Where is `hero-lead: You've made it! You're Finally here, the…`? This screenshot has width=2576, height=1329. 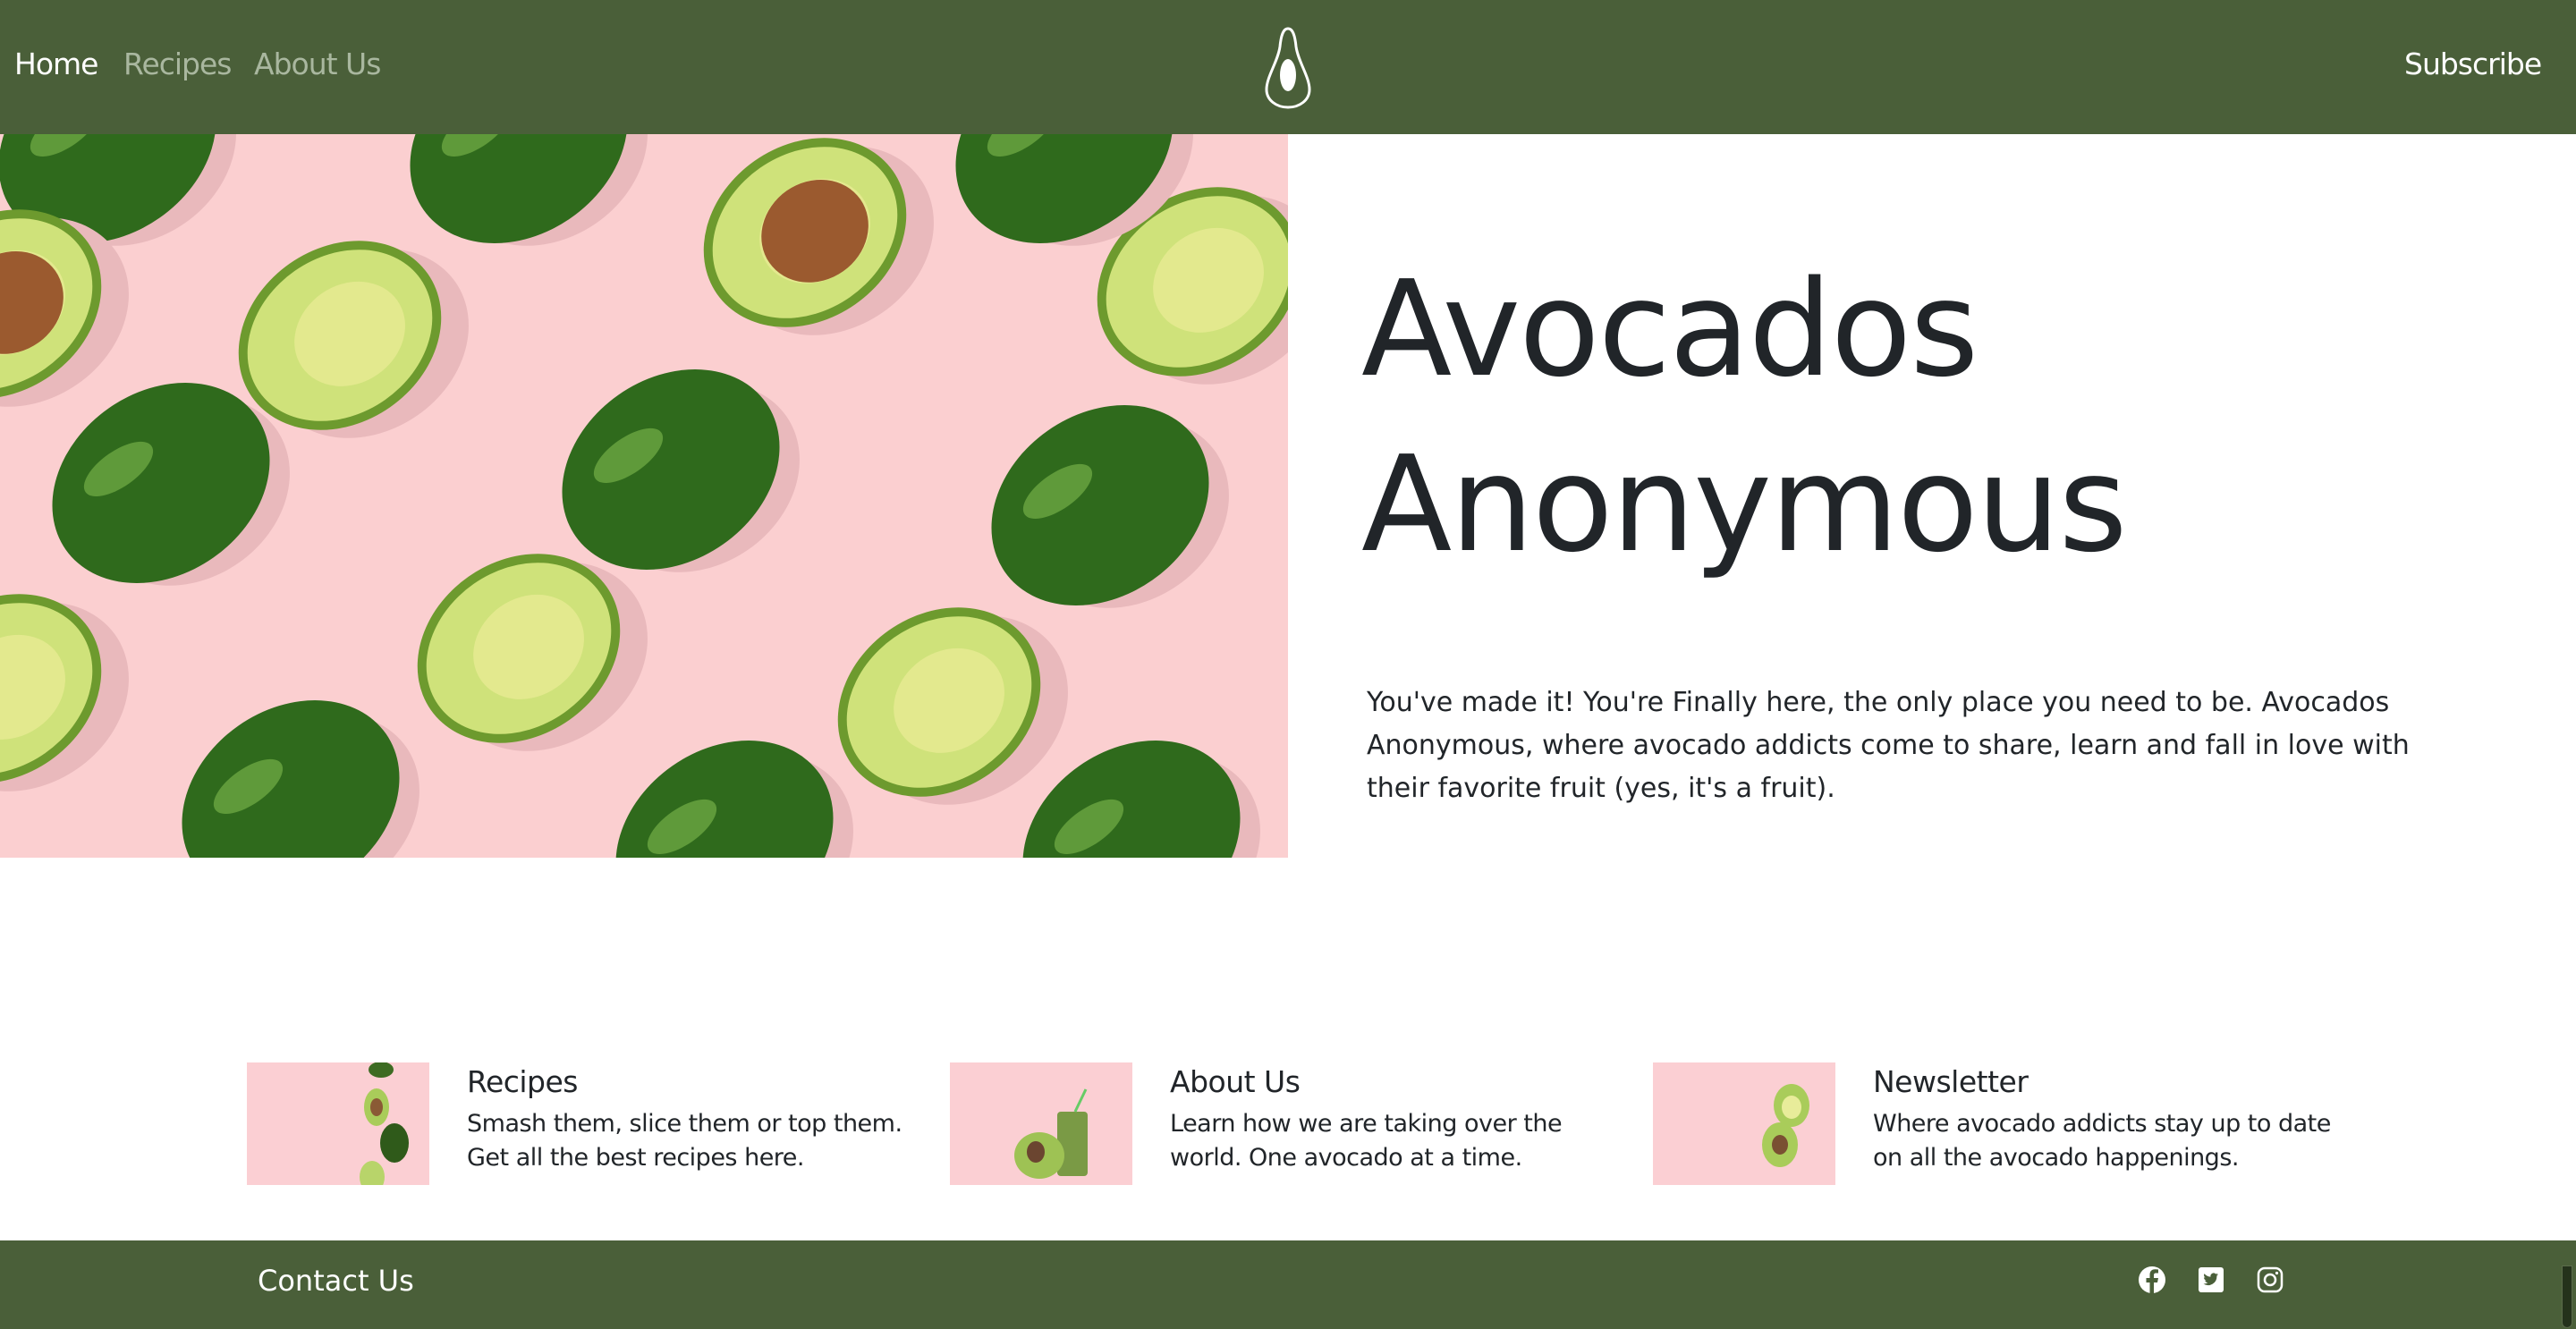 hero-lead: You've made it! You're Finally here, the… is located at coordinates (1888, 745).